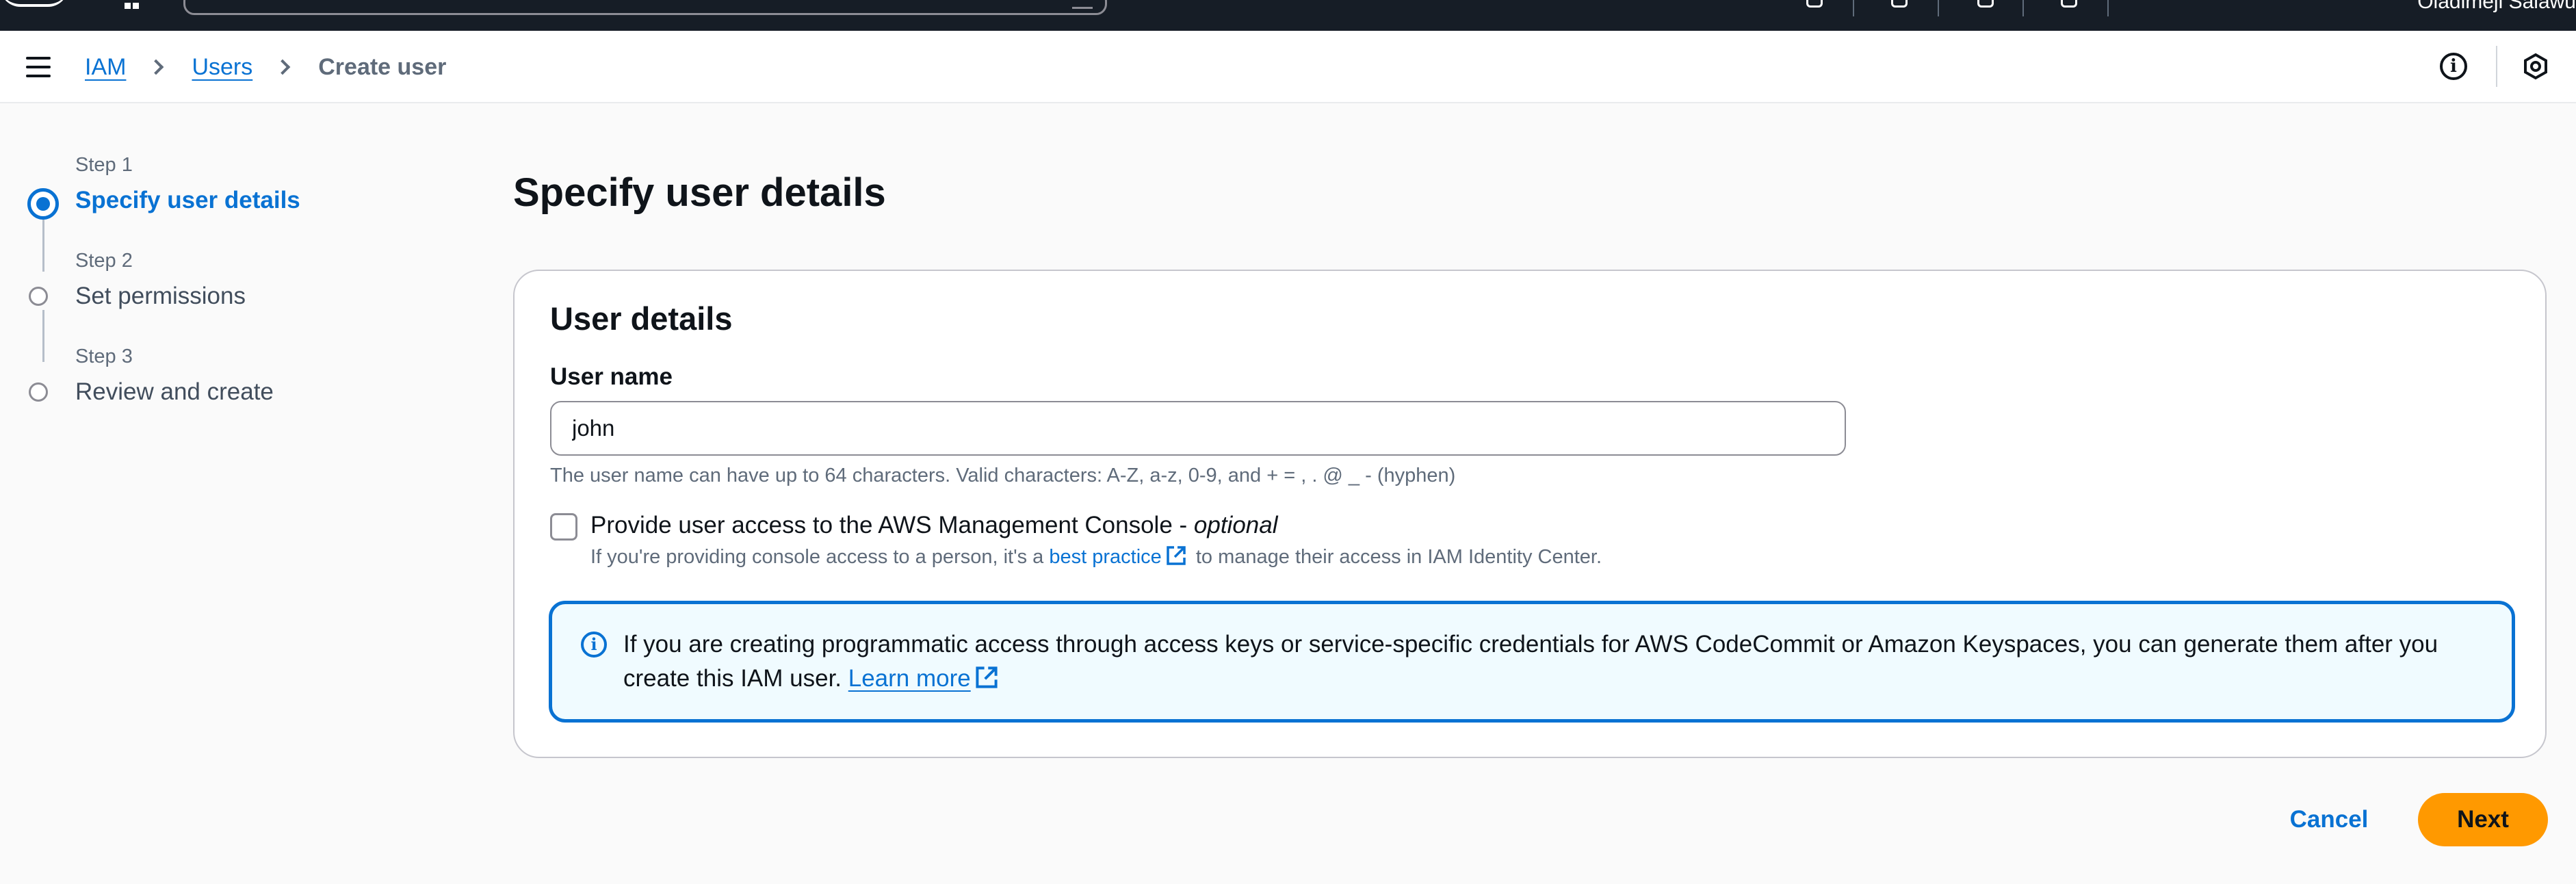  What do you see at coordinates (2329, 820) in the screenshot?
I see `cancel-button: Cancel` at bounding box center [2329, 820].